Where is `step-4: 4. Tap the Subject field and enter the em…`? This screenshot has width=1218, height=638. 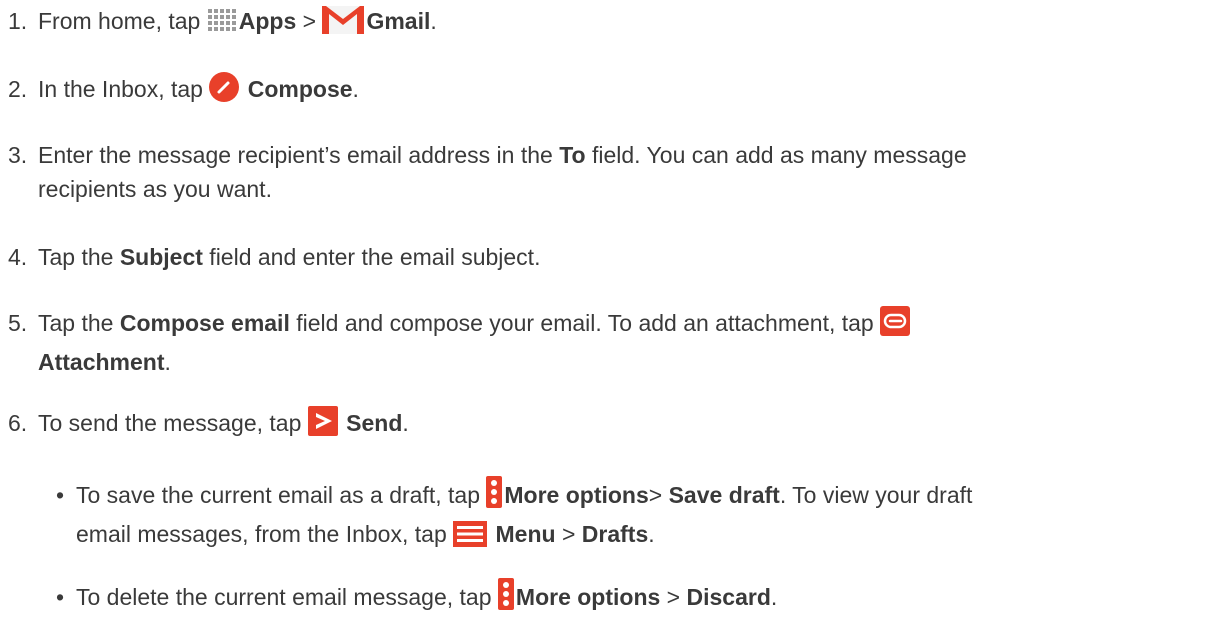
step-4: 4. Tap the Subject field and enter the em… is located at coordinates (274, 257).